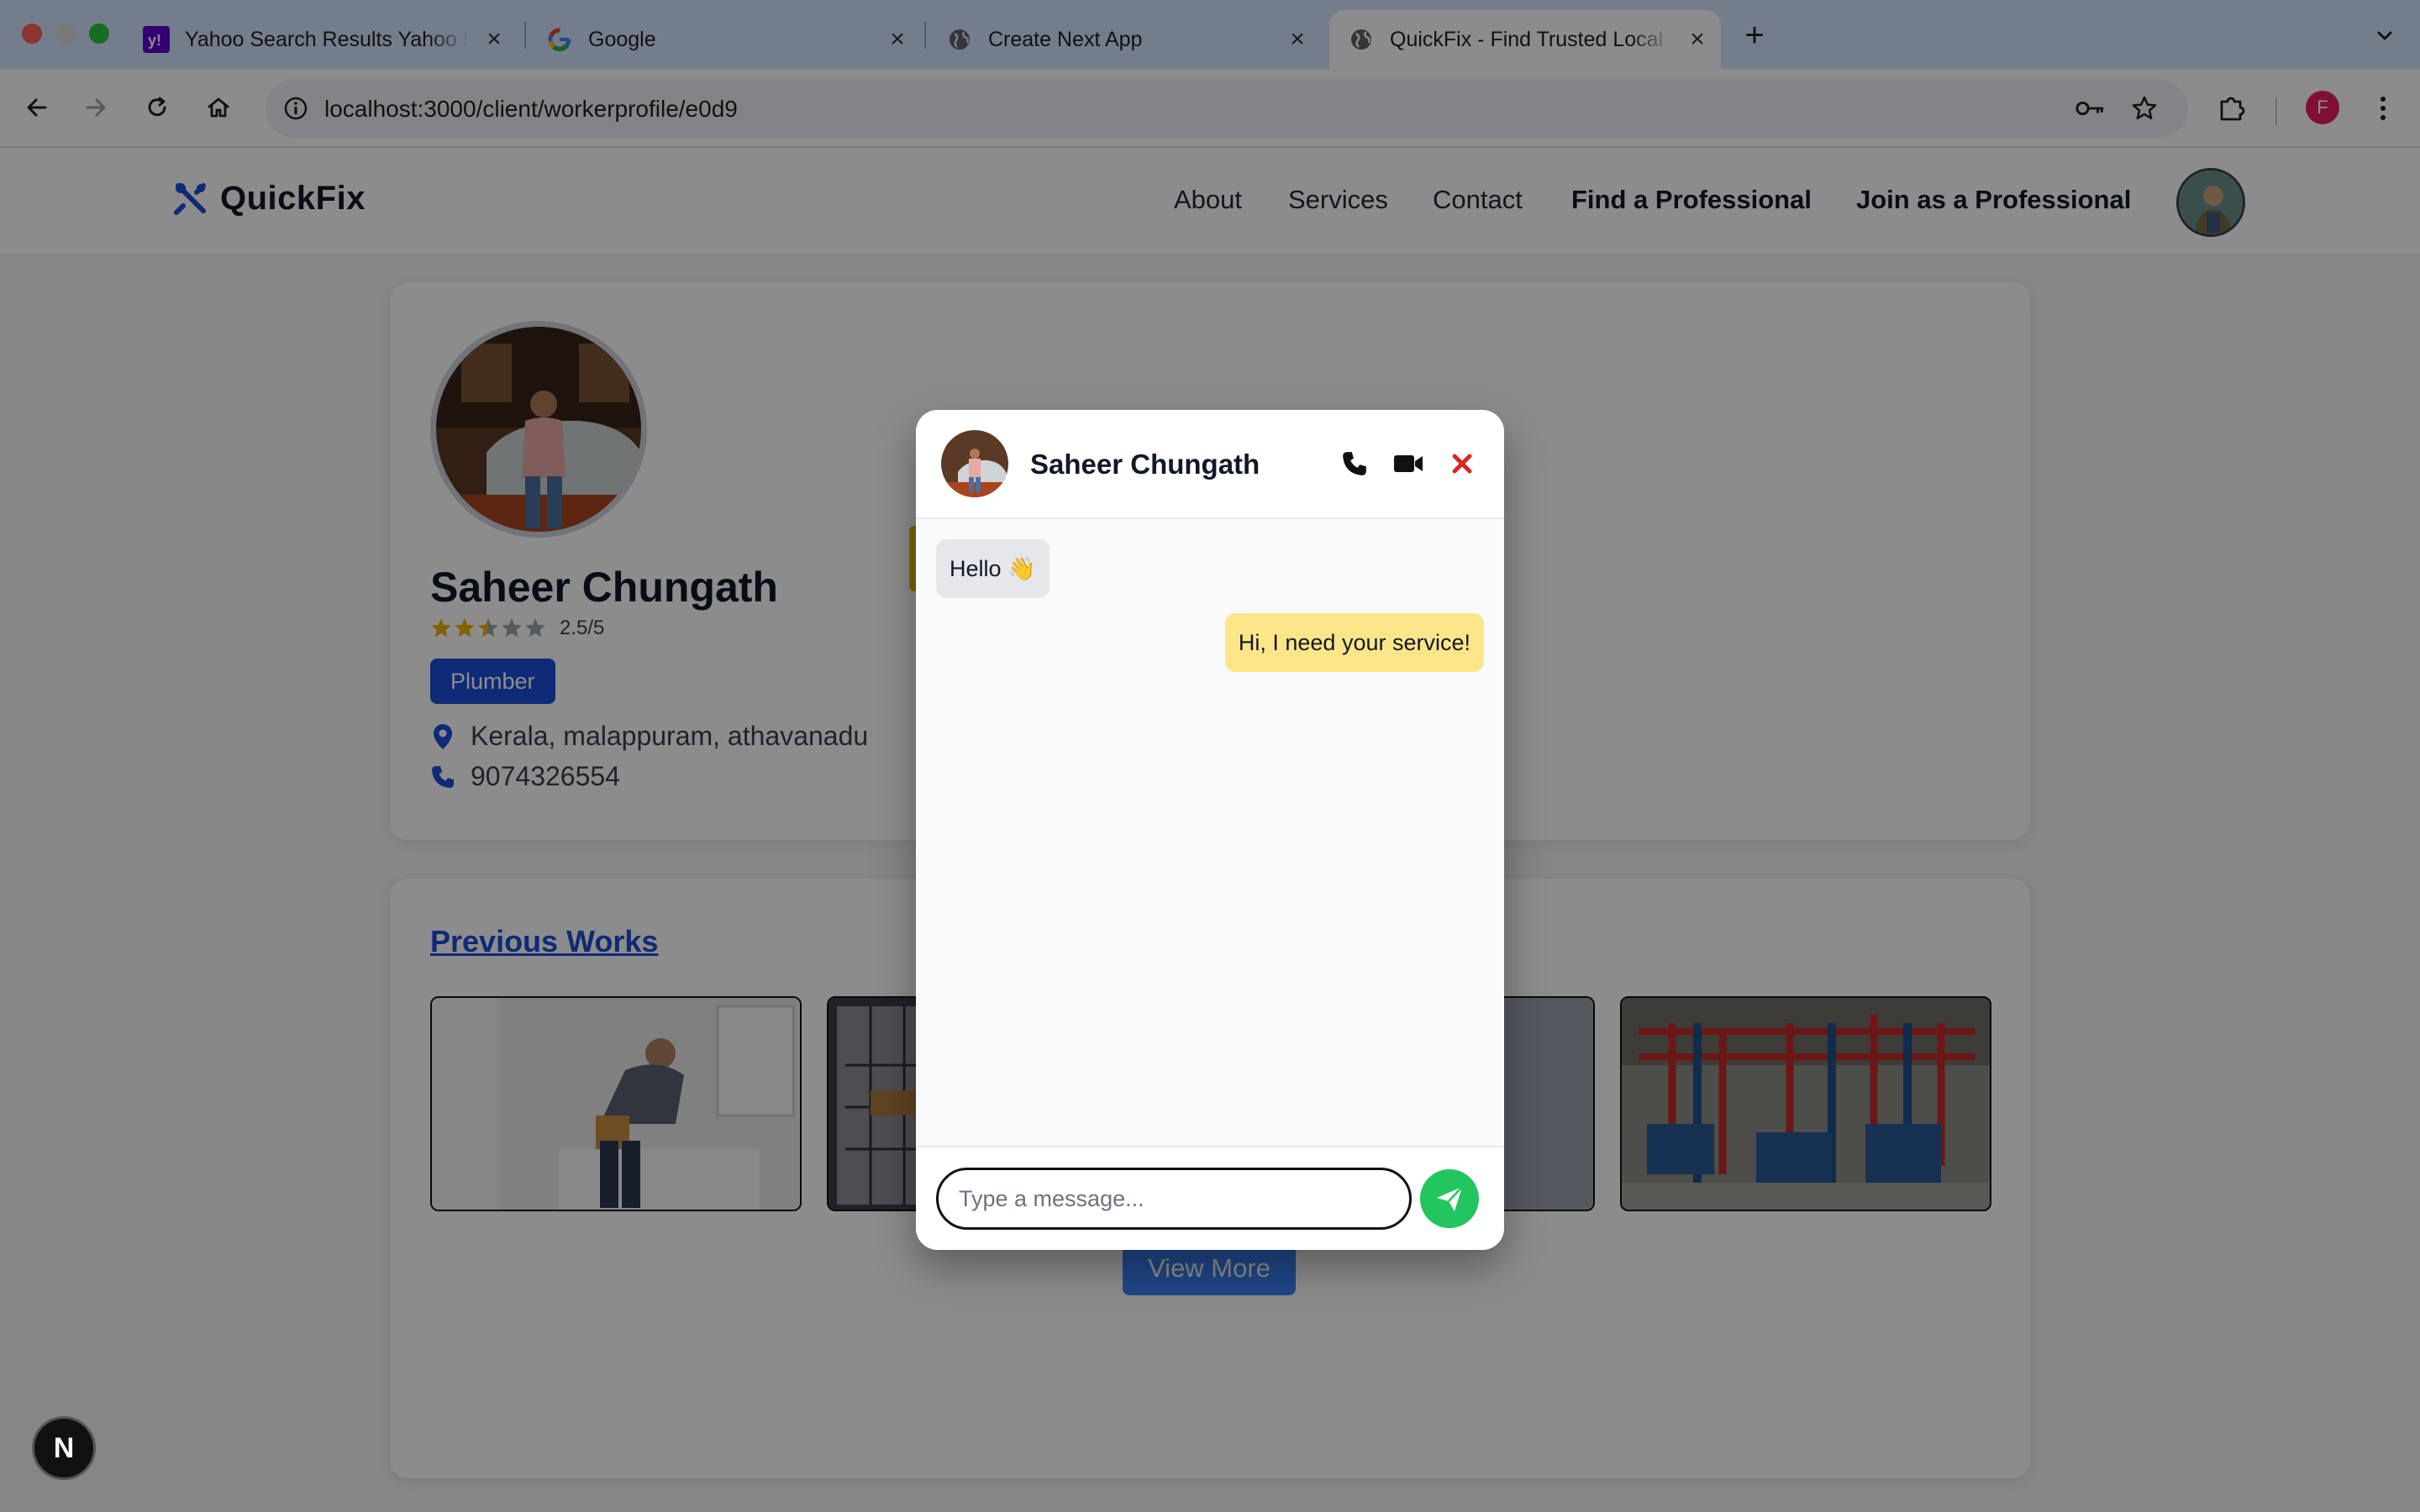 Image resolution: width=2420 pixels, height=1512 pixels. I want to click on close-chat-button, so click(1462, 463).